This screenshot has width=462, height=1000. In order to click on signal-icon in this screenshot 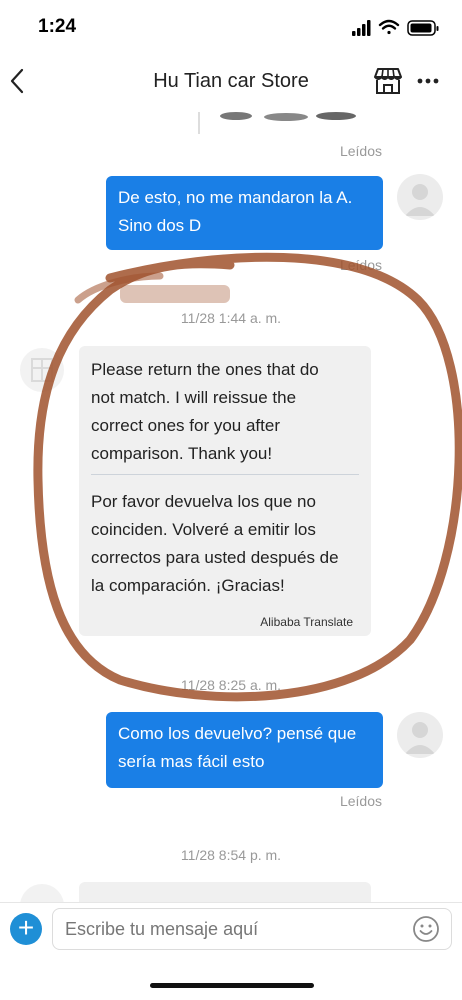, I will do `click(361, 28)`.